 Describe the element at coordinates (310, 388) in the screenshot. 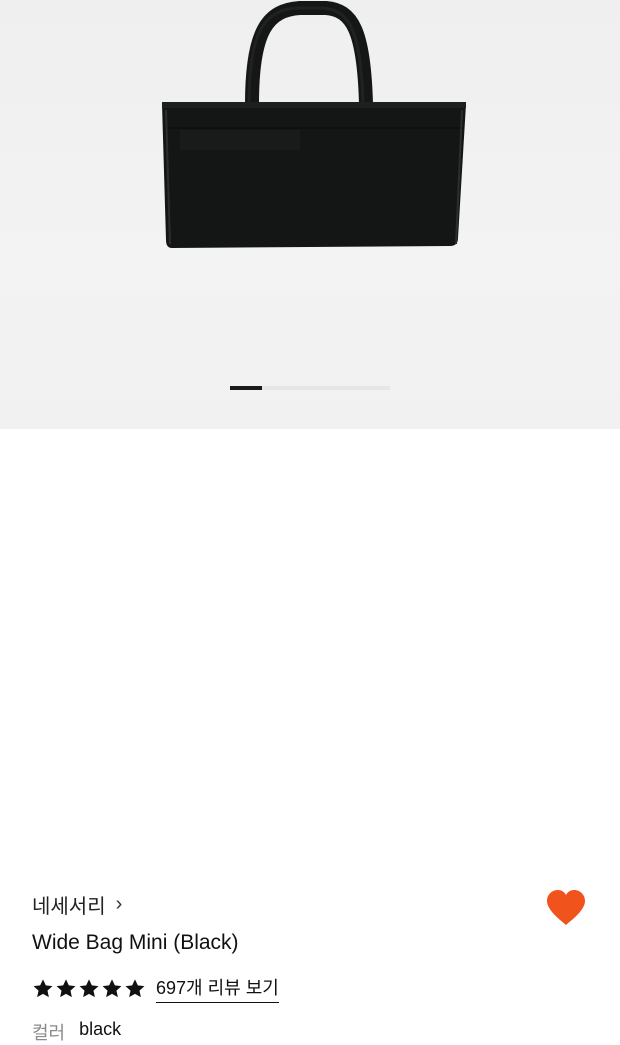

I see `carousel-pager` at that location.